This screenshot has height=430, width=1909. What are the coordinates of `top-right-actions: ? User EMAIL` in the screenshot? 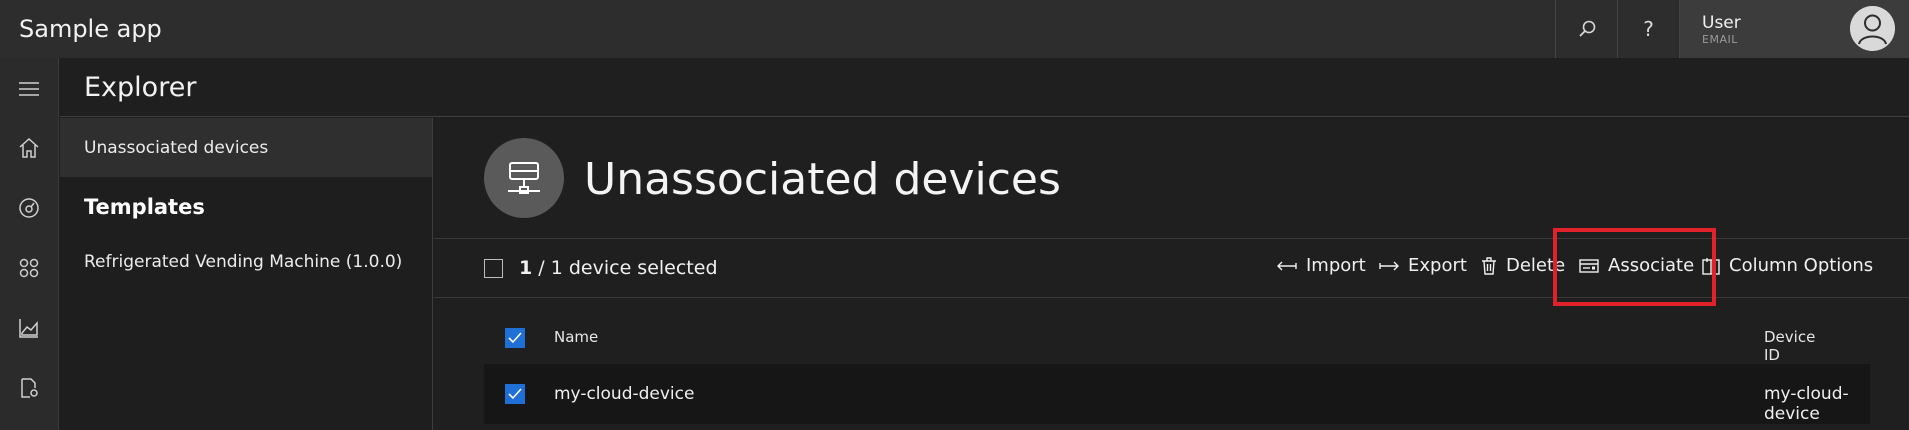 It's located at (1732, 29).